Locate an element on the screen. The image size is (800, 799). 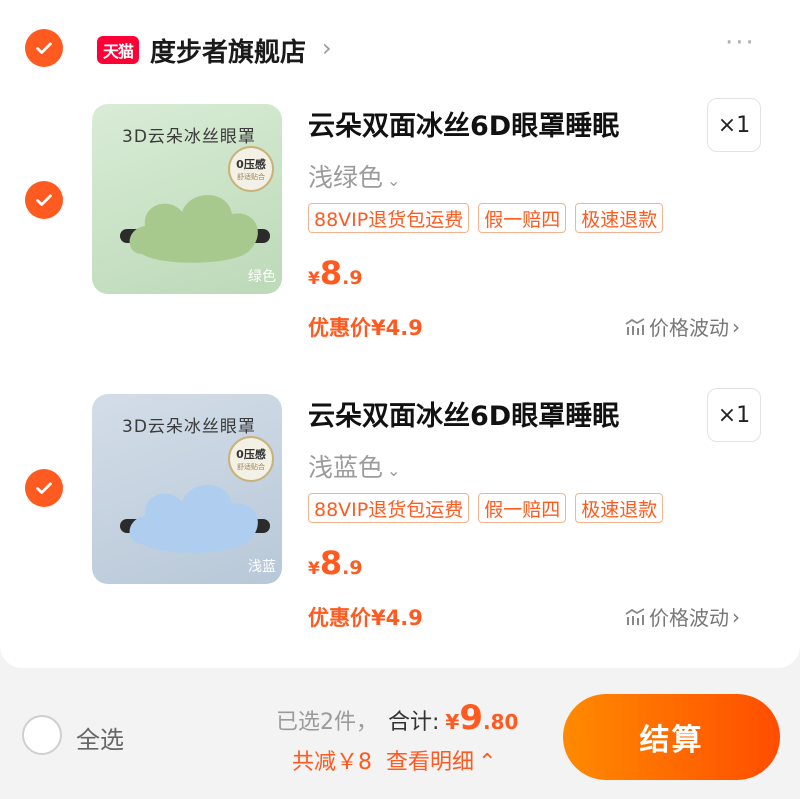
checkout-button: 结算 is located at coordinates (671, 737).